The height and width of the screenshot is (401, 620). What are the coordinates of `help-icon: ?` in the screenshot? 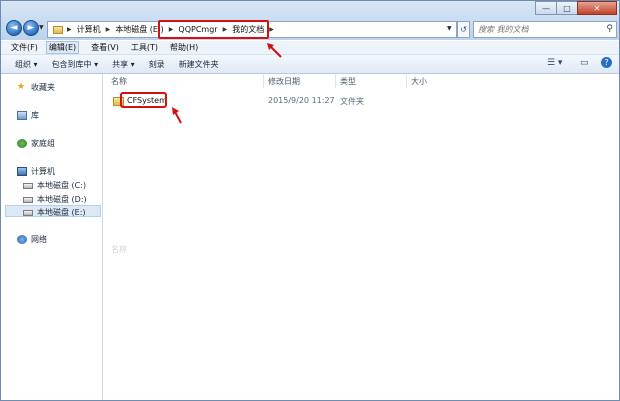 It's located at (606, 62).